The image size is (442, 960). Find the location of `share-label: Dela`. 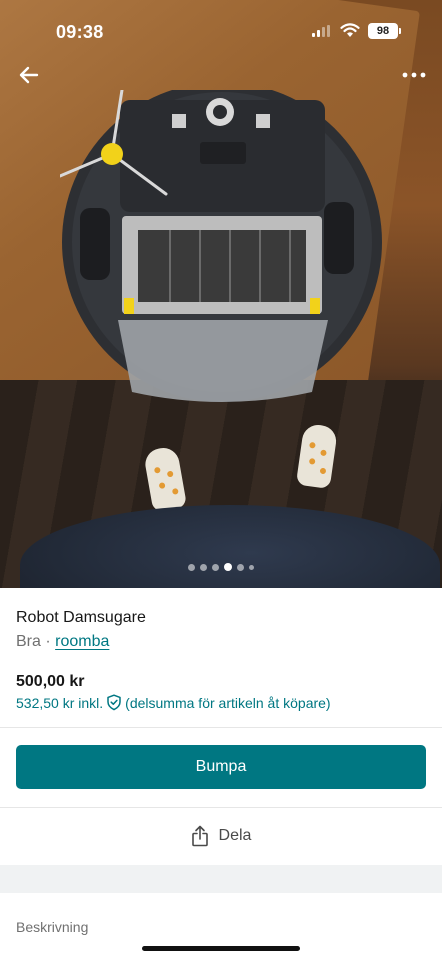

share-label: Dela is located at coordinates (235, 835).